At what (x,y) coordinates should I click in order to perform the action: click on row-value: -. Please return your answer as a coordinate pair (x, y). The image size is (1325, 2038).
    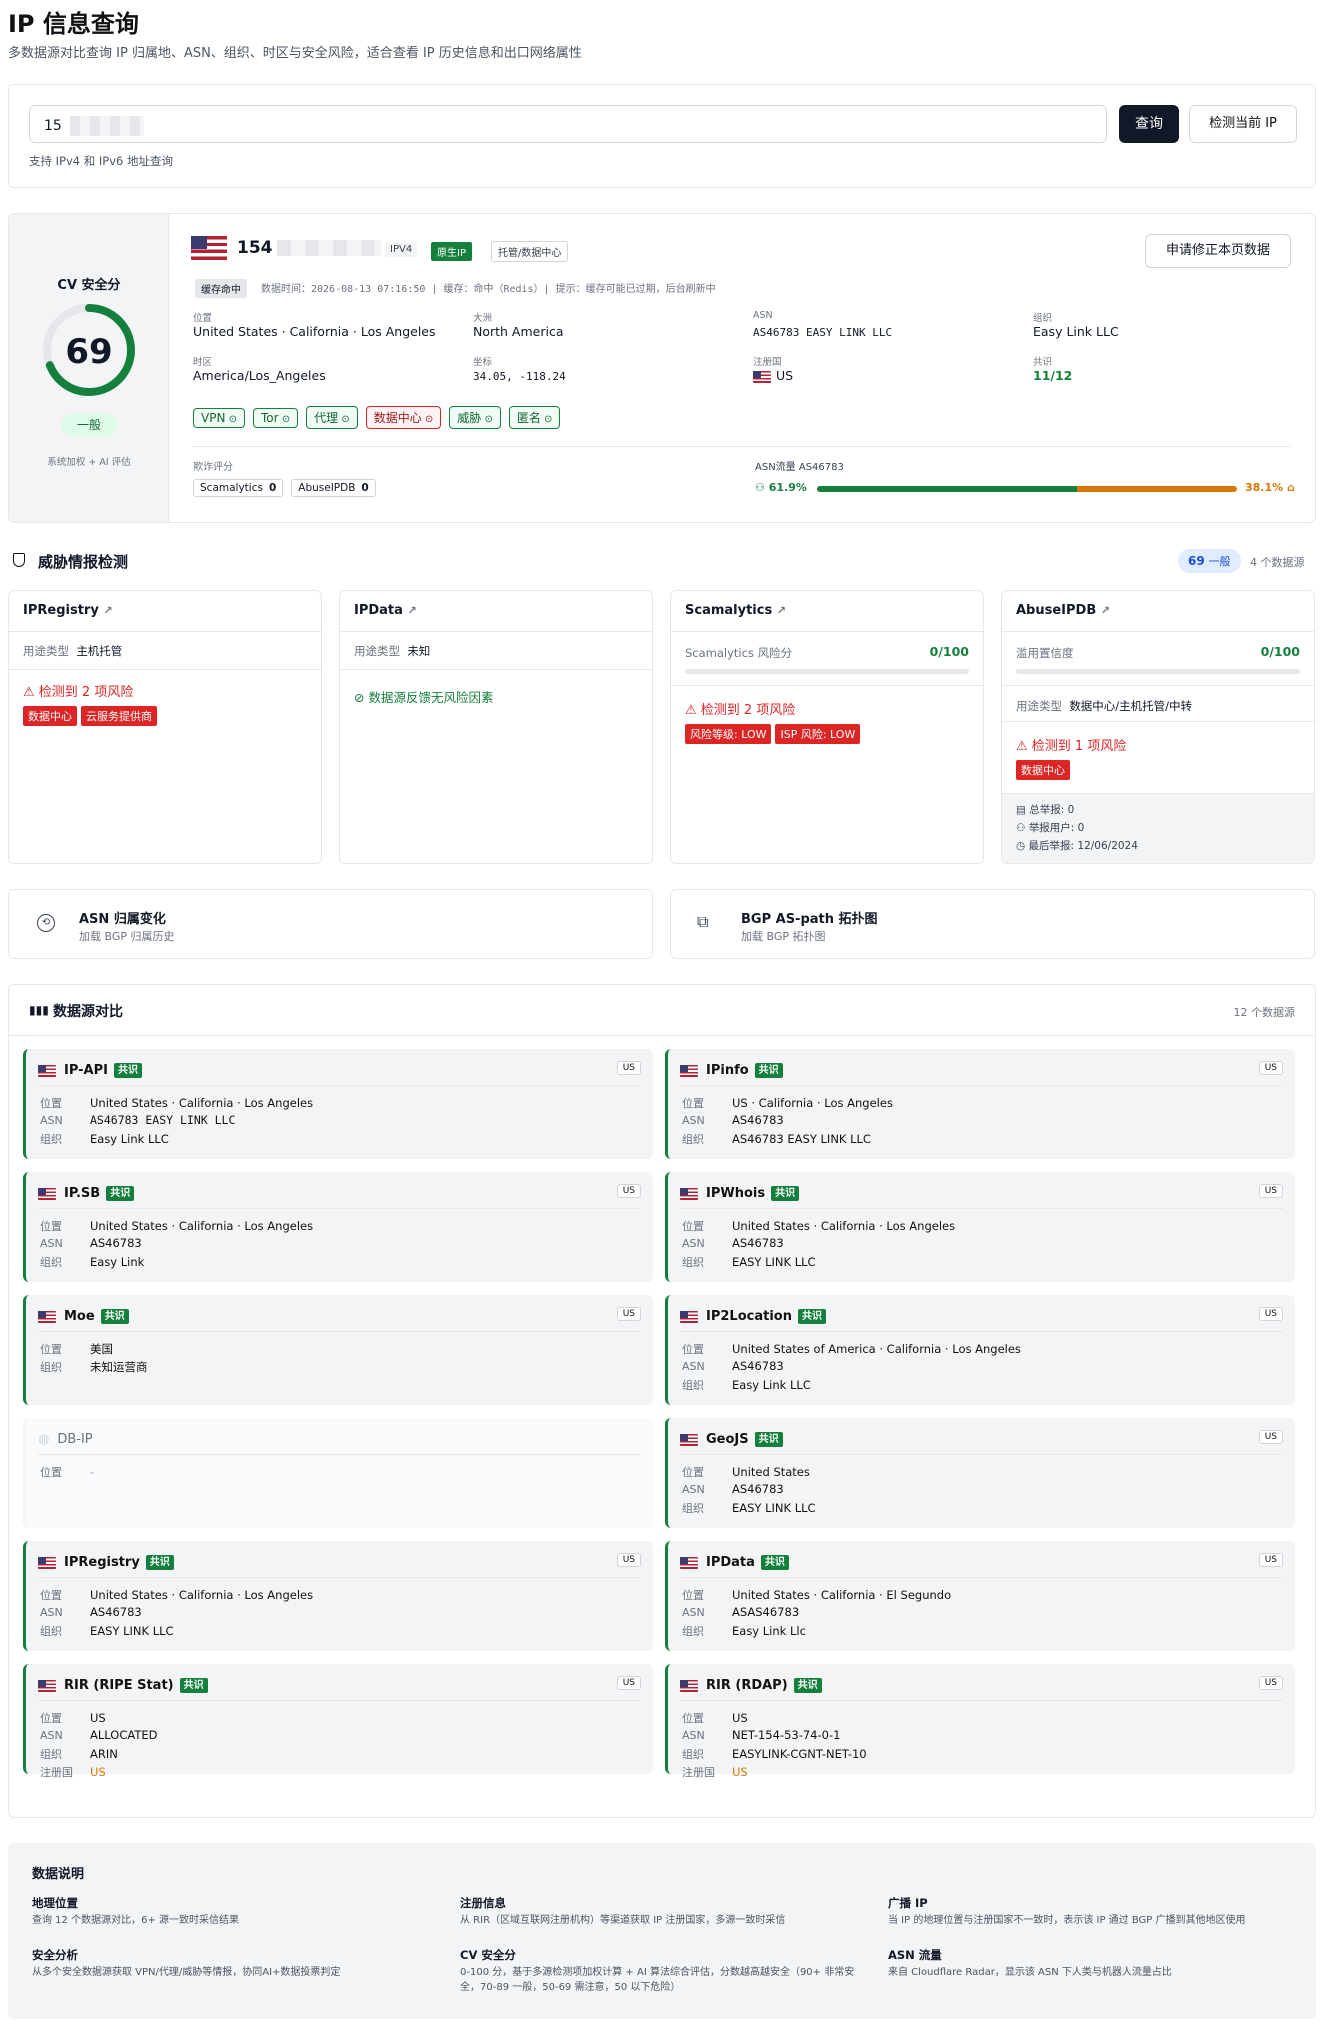
    Looking at the image, I should click on (92, 1472).